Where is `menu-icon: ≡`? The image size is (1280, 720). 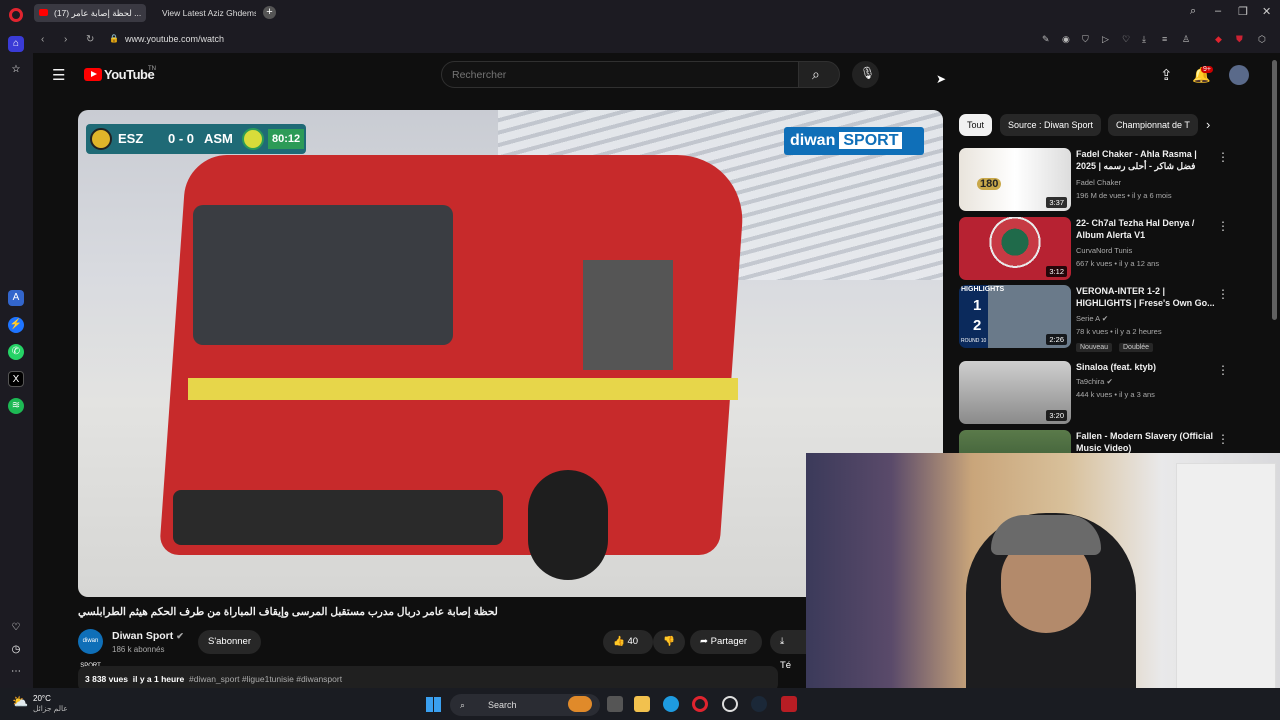
menu-icon: ≡ is located at coordinates (1164, 39).